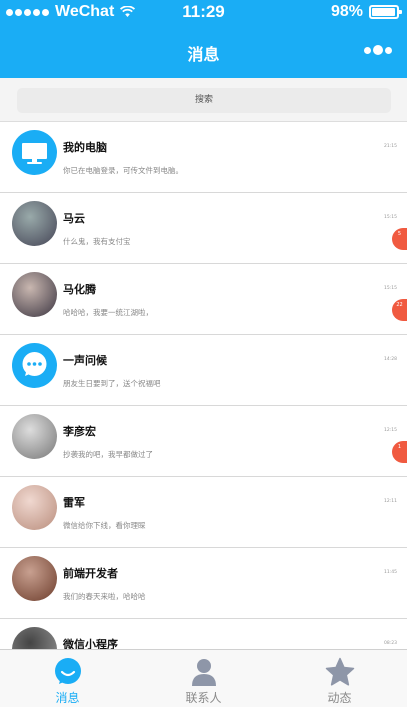  I want to click on list-item: 前端开发者我们的春天来啦，哈哈哈 11:45, so click(203, 583).